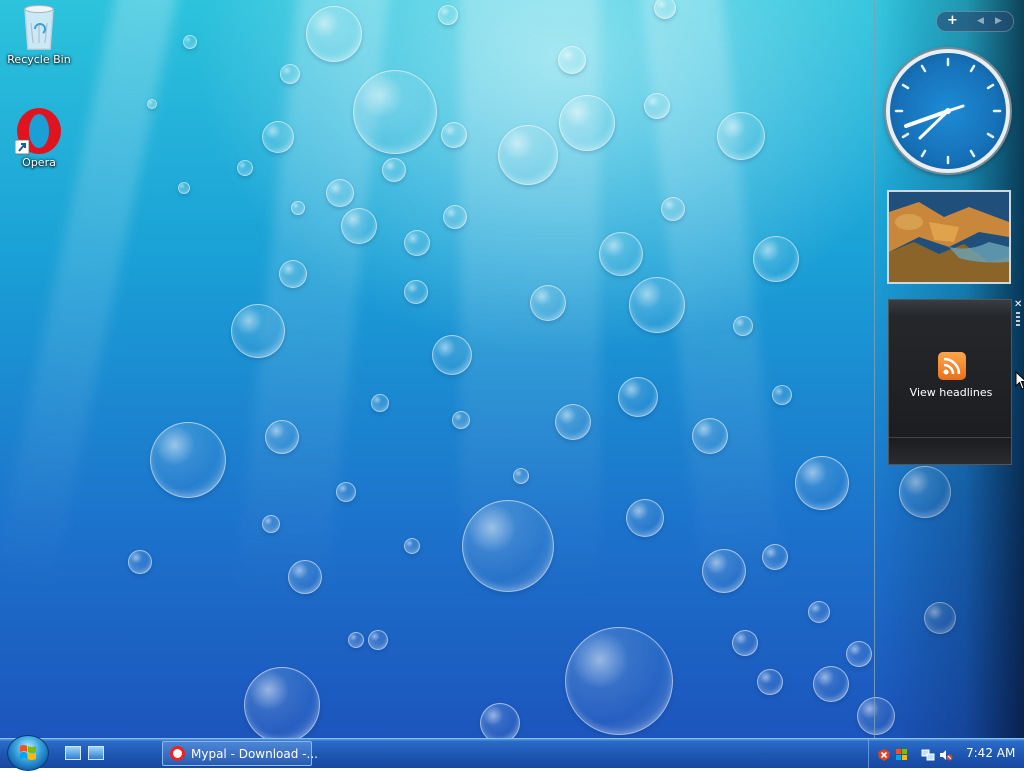 This screenshot has height=771, width=1024. I want to click on desktop-icon-label: Opera, so click(39, 162).